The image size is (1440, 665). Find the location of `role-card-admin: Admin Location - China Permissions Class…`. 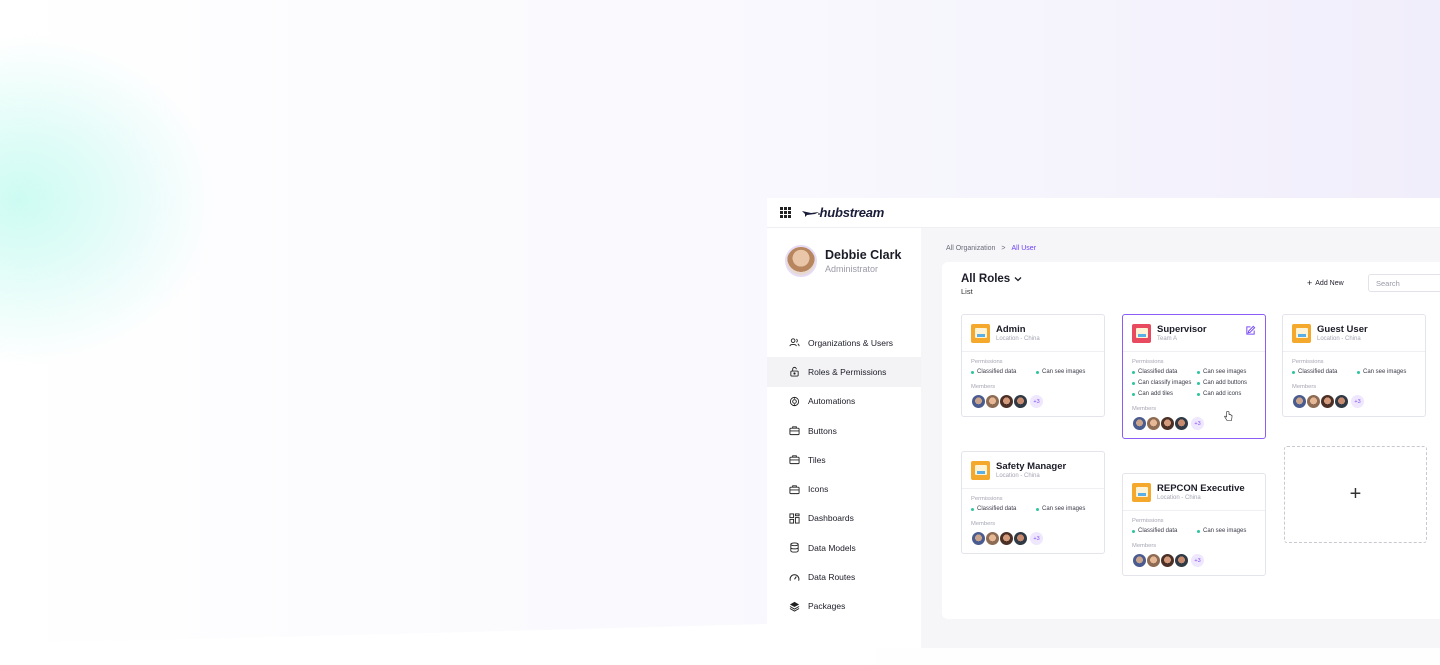

role-card-admin: Admin Location - China Permissions Class… is located at coordinates (1033, 365).